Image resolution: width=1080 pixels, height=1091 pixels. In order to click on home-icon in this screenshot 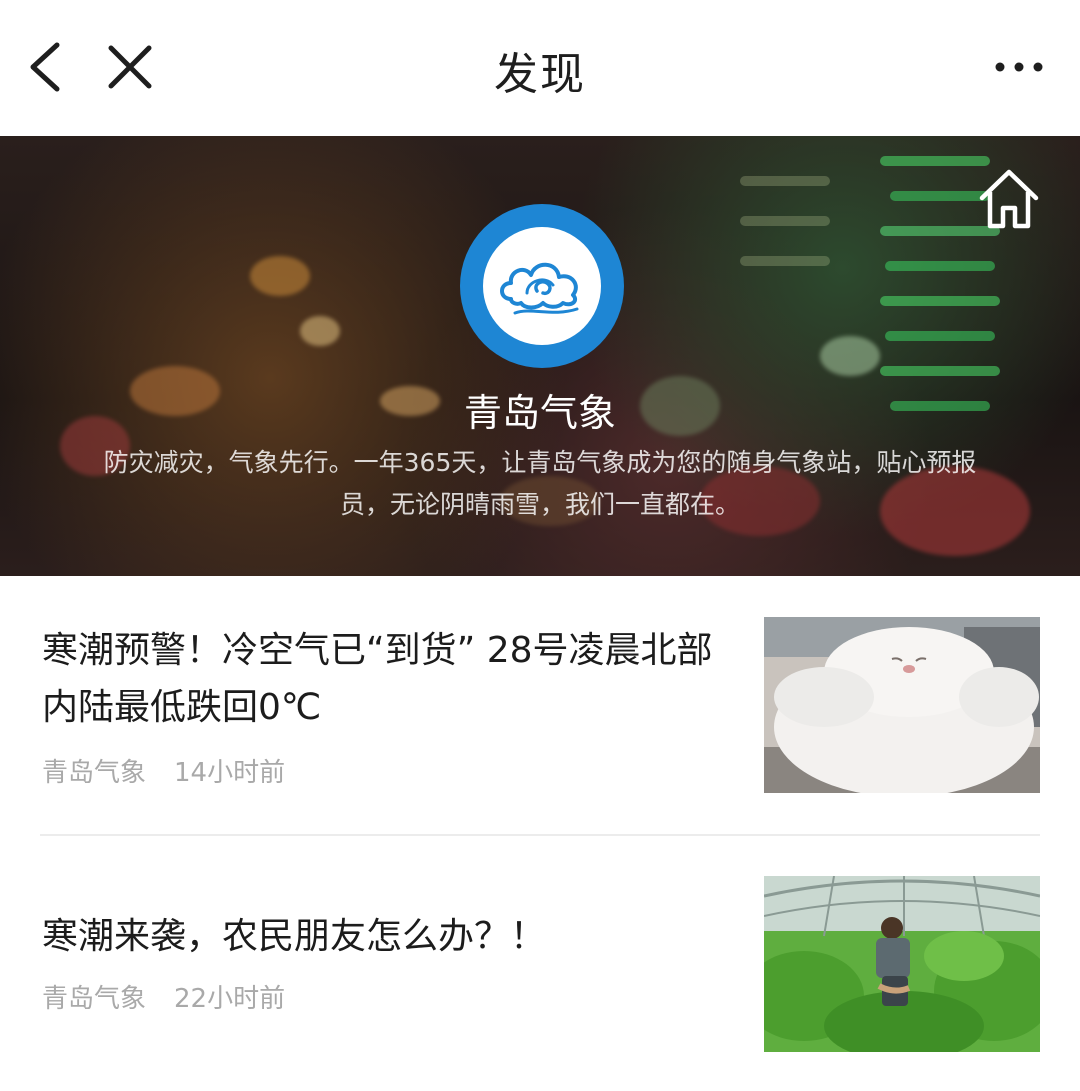, I will do `click(1009, 199)`.